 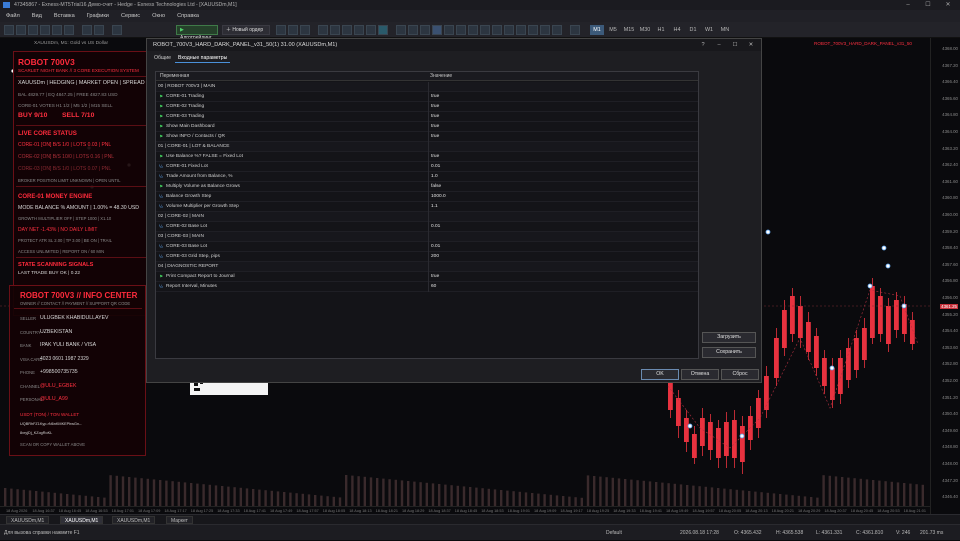 What do you see at coordinates (751, 45) in the screenshot?
I see `dialog-close-icon: ✕` at bounding box center [751, 45].